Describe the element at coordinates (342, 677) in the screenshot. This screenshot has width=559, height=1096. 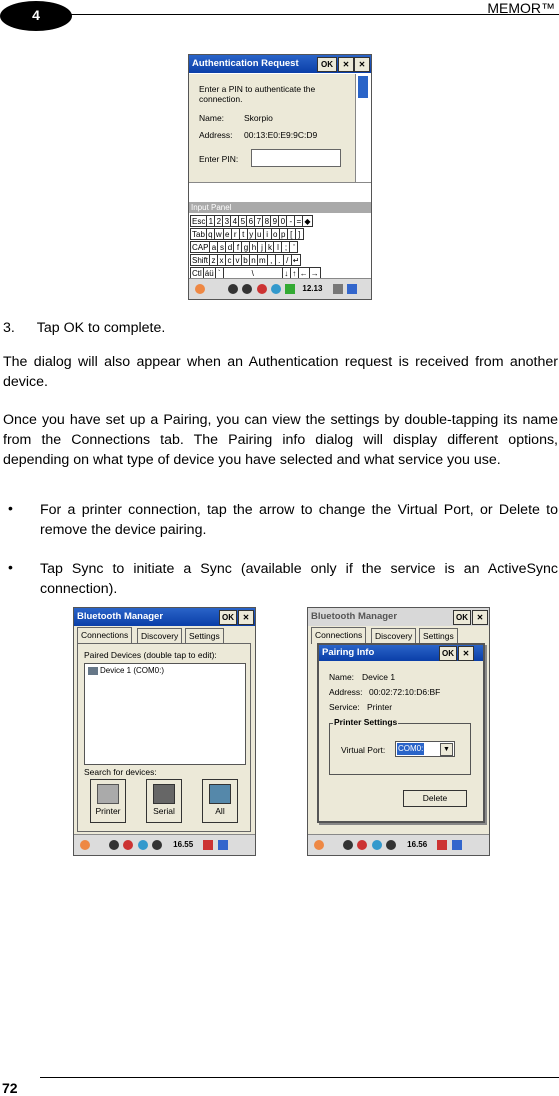
I see `name-label: Name:` at that location.